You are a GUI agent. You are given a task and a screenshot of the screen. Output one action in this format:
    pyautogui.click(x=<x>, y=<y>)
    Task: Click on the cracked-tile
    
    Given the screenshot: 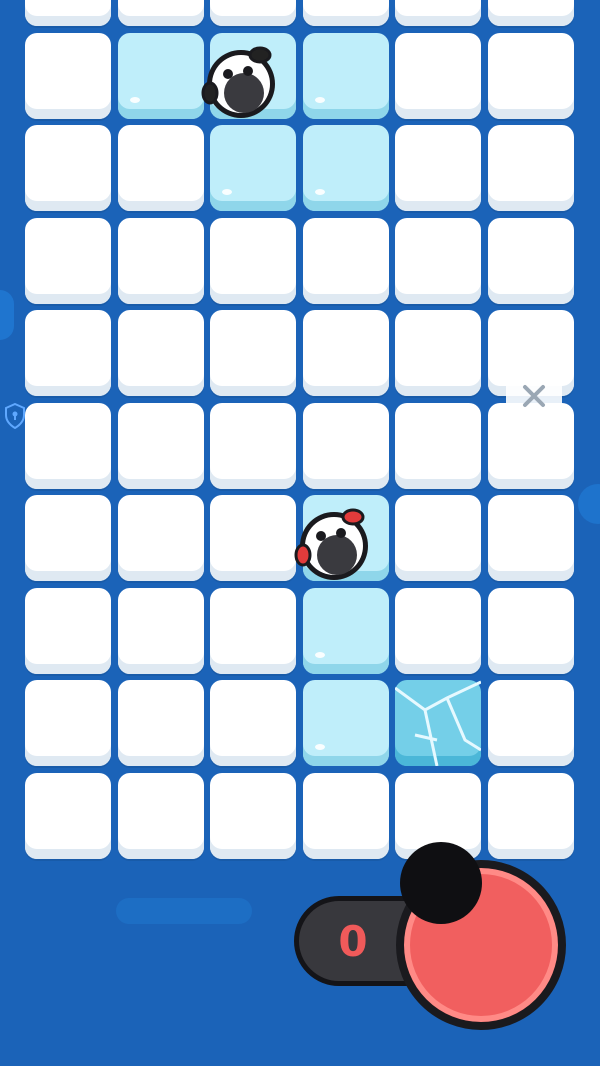 What is the action you would take?
    pyautogui.click(x=438, y=723)
    